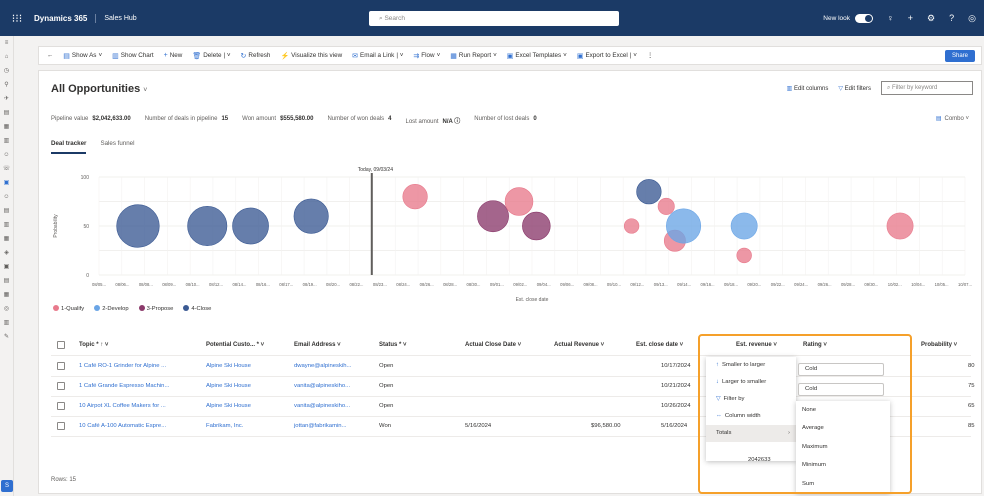 The image size is (984, 496). I want to click on tab-deal-tracker: Deal tracker, so click(69, 147).